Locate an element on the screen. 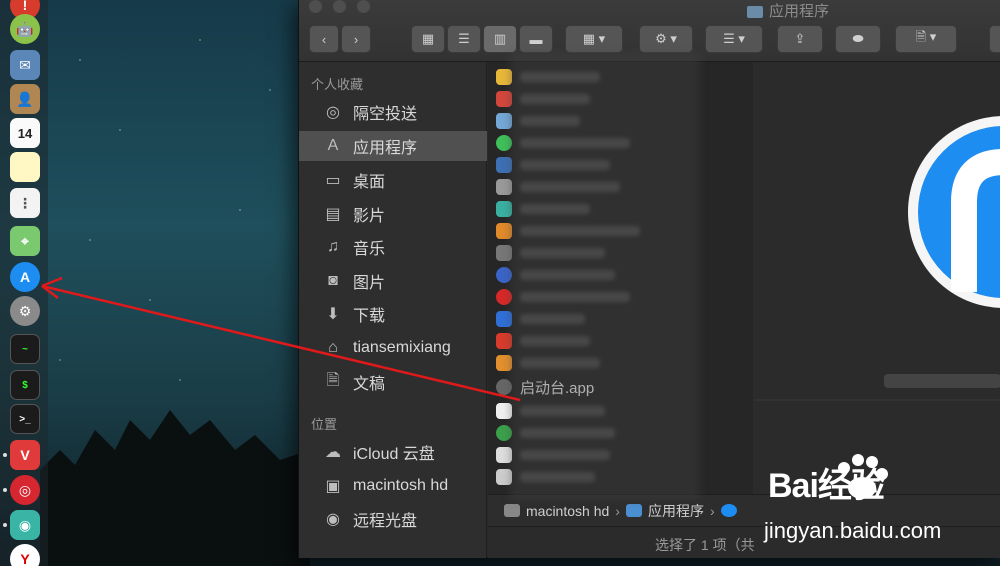 The height and width of the screenshot is (566, 1000). watermark-logo: Bai经验 is located at coordinates (826, 486).